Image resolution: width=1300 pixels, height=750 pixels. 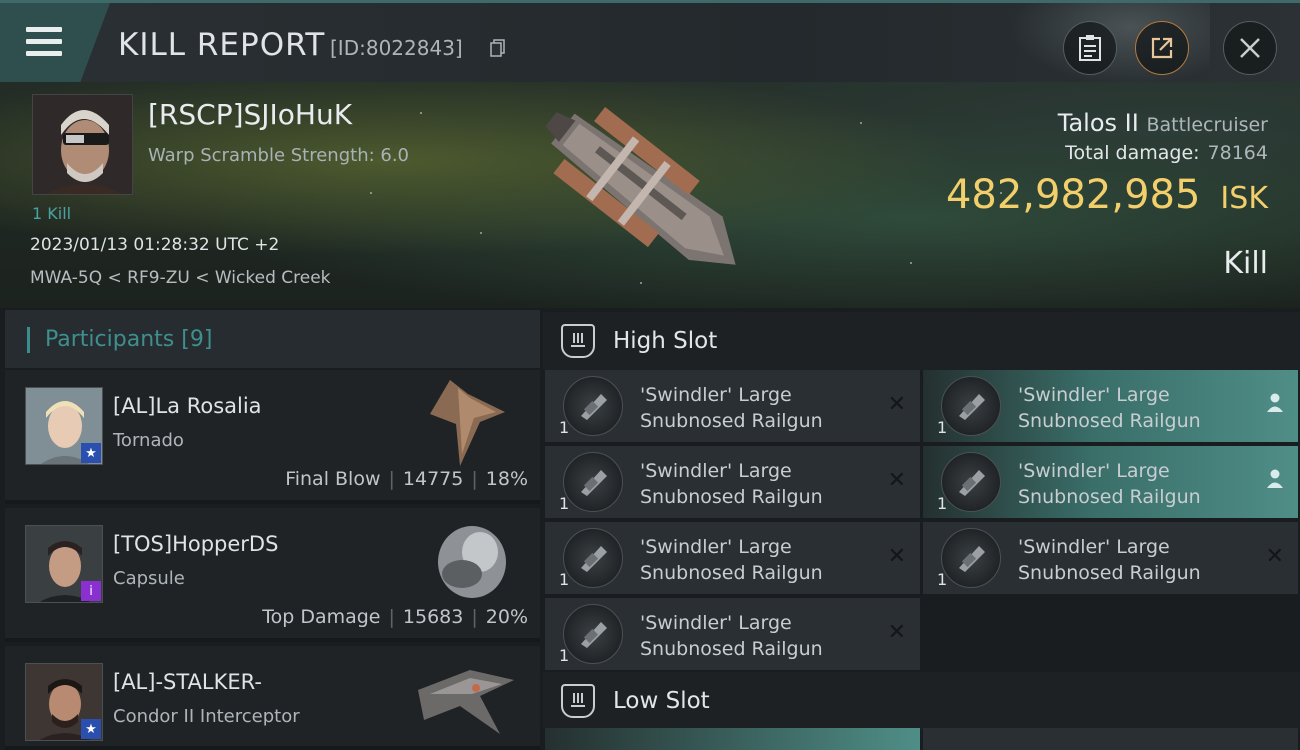 I want to click on share-button, so click(x=1162, y=48).